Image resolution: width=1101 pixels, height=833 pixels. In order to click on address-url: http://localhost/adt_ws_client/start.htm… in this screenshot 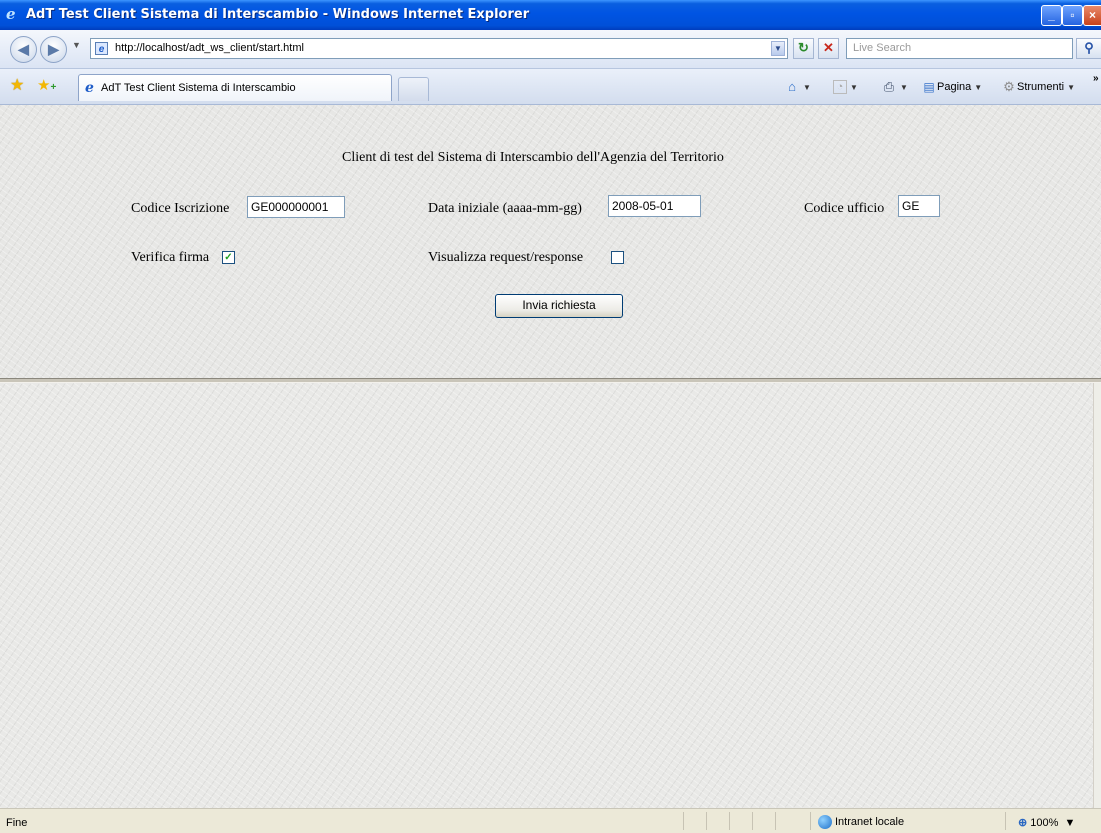, I will do `click(209, 48)`.